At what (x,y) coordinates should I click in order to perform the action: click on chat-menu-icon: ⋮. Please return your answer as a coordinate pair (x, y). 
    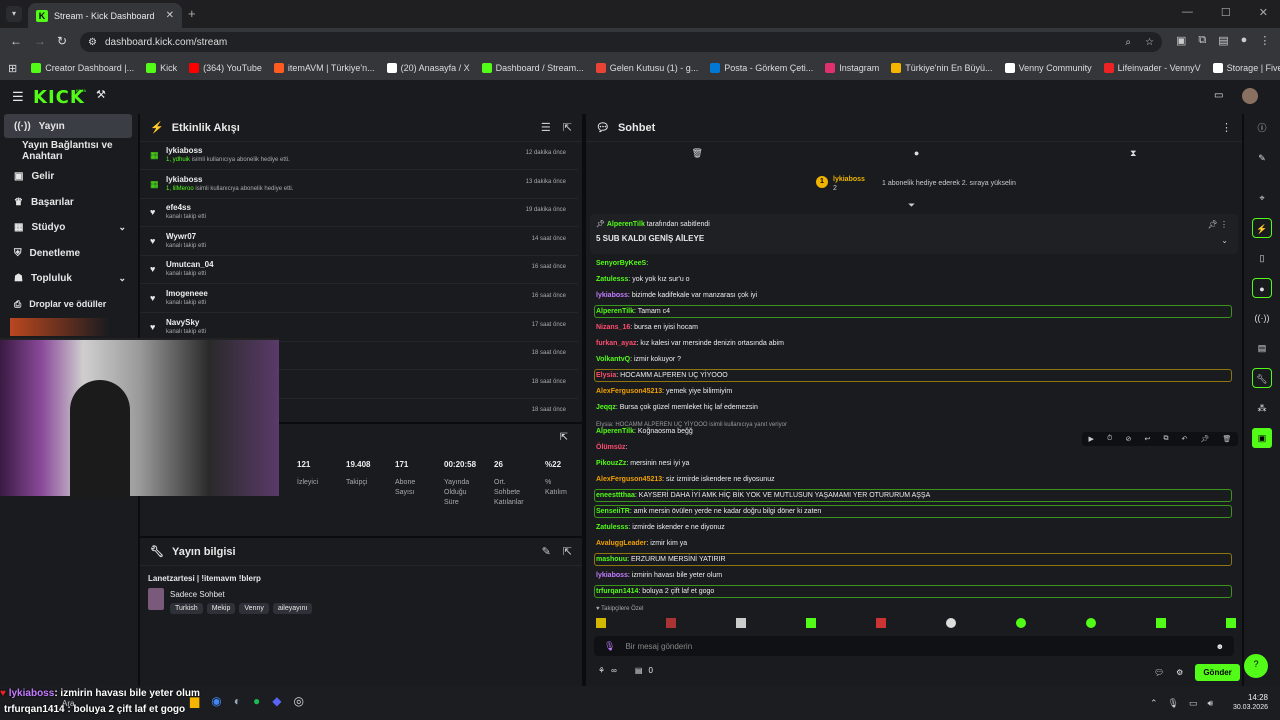
    Looking at the image, I should click on (1226, 127).